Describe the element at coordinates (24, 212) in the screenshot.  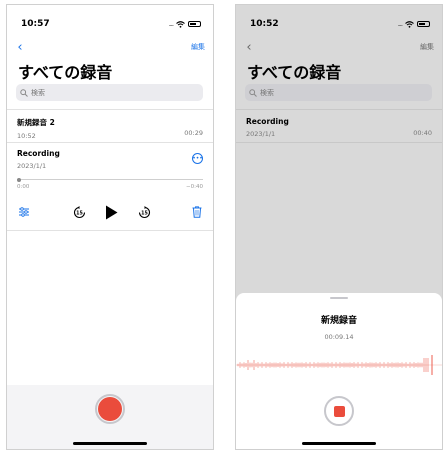
I see `options-sliders-icon` at that location.